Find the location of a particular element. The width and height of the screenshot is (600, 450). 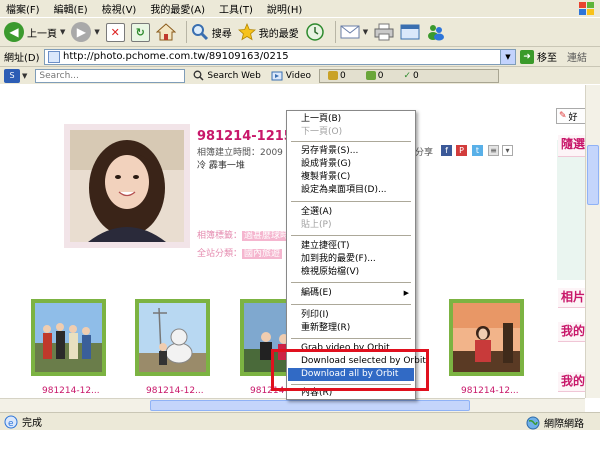

ctx-select-all: 全選(A) is located at coordinates (351, 212).